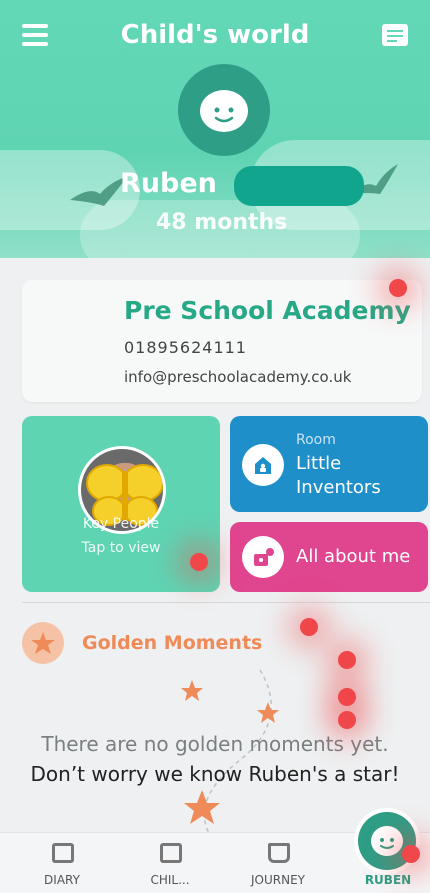  Describe the element at coordinates (387, 841) in the screenshot. I see `child-avatar-icon` at that location.